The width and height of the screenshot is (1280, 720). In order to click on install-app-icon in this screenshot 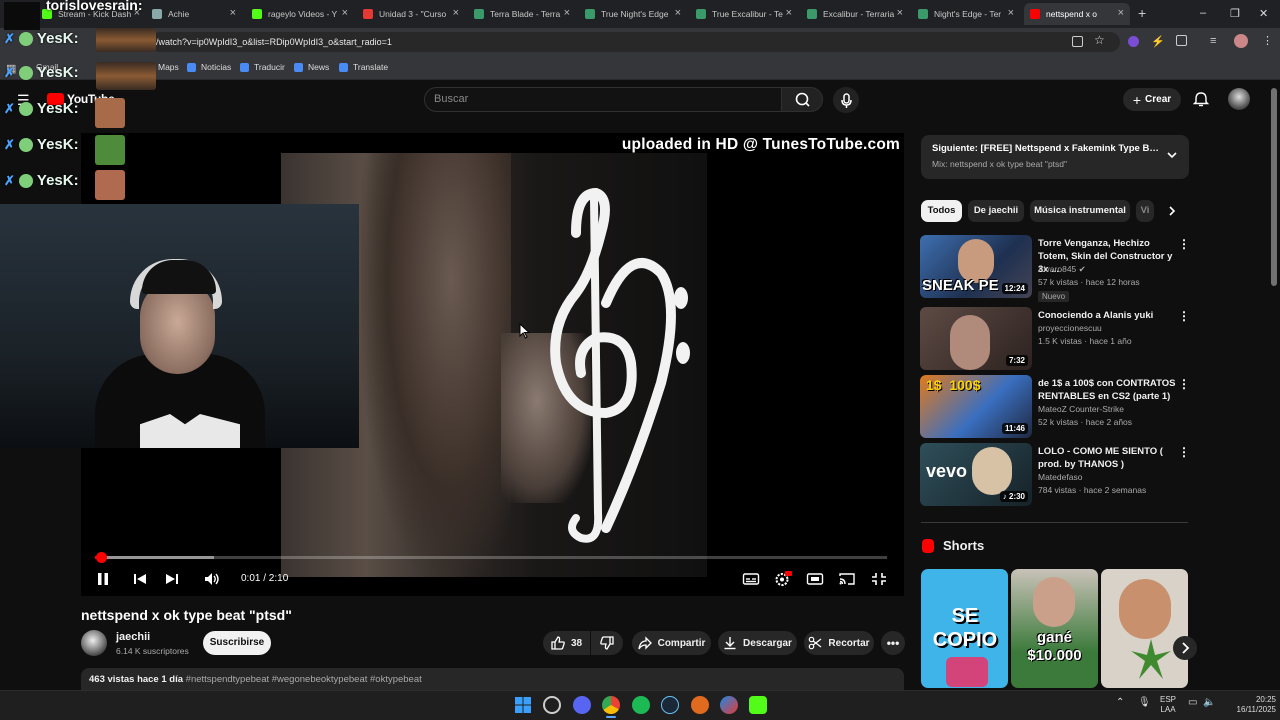, I will do `click(1077, 41)`.